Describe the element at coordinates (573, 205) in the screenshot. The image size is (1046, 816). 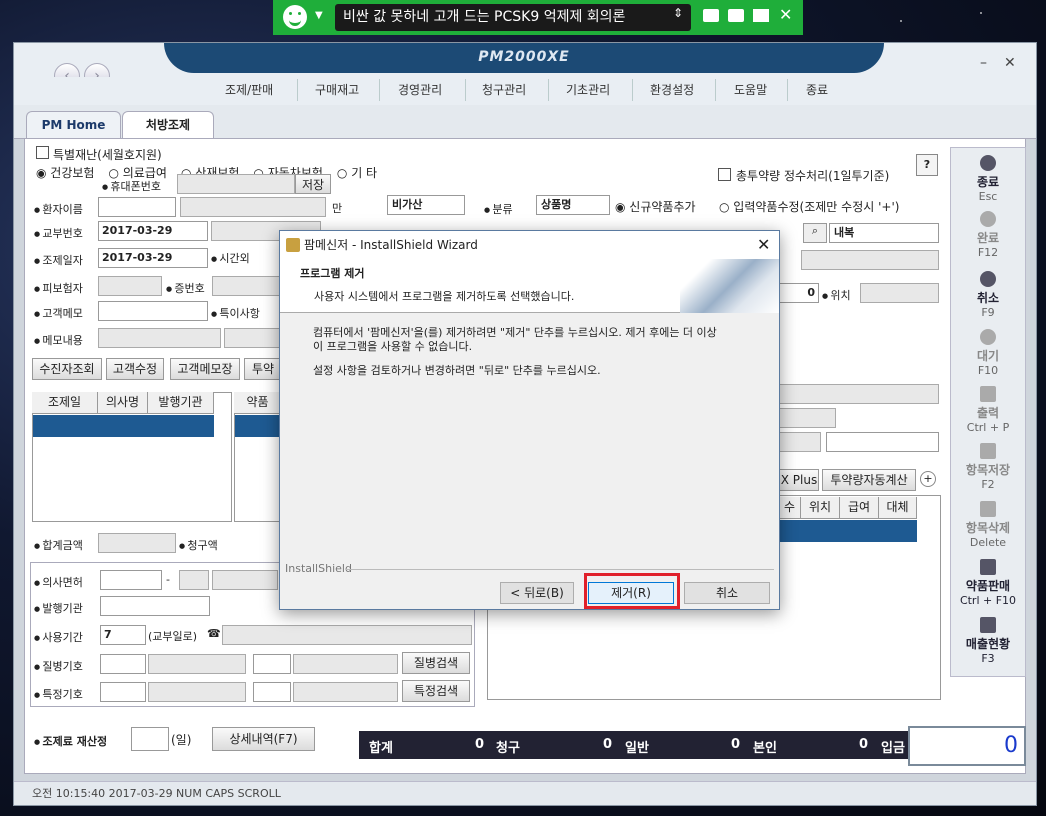
I see `class-select: 상품명` at that location.